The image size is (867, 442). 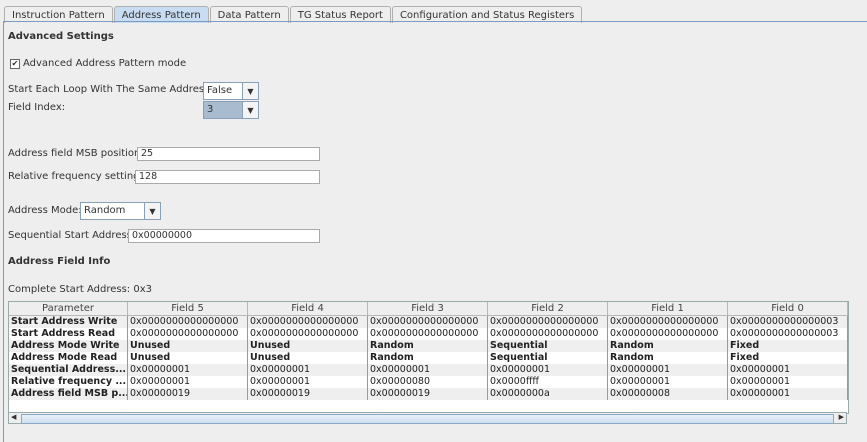 What do you see at coordinates (37, 107) in the screenshot?
I see `field-index-label: Field Index:` at bounding box center [37, 107].